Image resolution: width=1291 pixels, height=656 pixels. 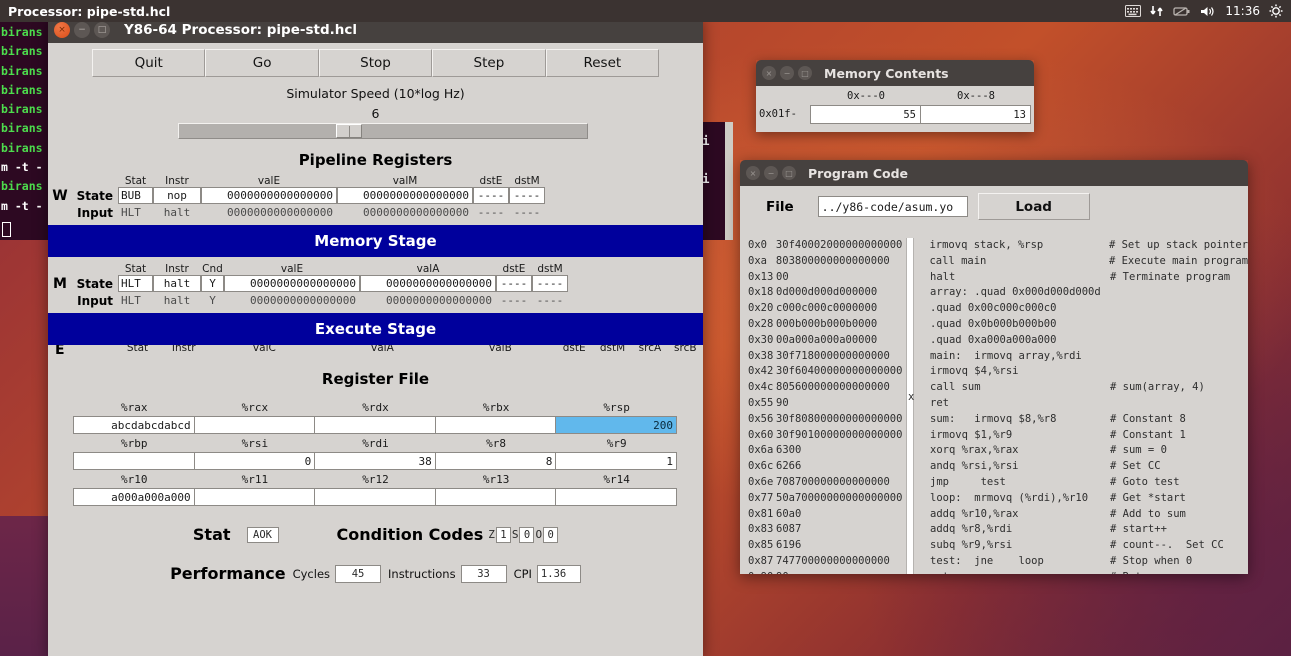 I want to click on reset-button: Reset, so click(x=602, y=63).